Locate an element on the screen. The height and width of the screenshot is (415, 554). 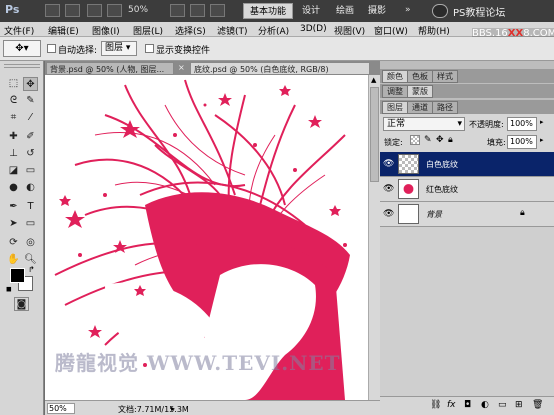
status-menu-arrow-icon: ▸ is located at coordinates (173, 408).